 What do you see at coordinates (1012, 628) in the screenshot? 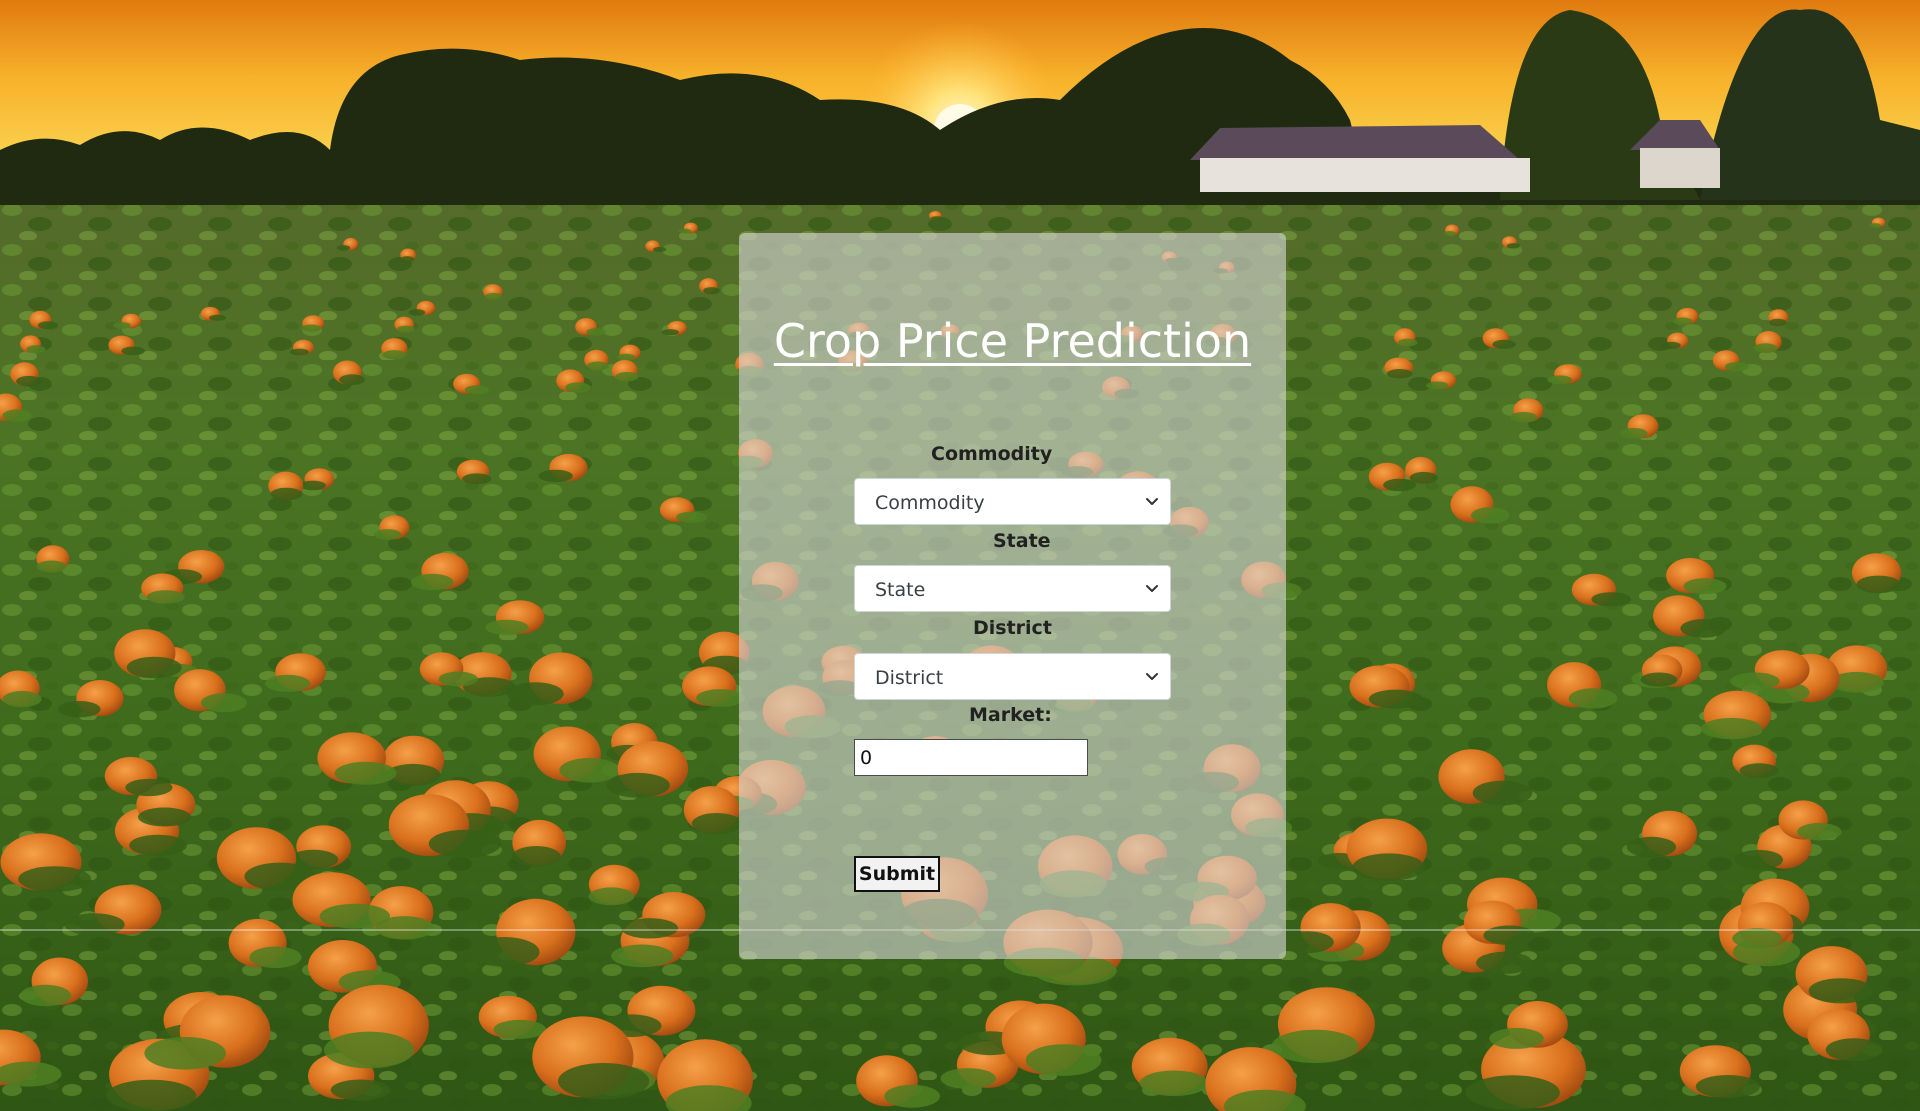
I see `district-label: District` at bounding box center [1012, 628].